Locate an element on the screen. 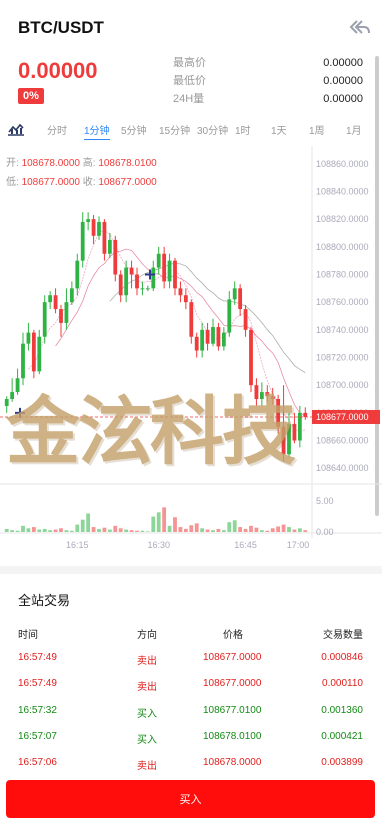 The image size is (382, 821). y-axis-tick-label: 108720.0000 is located at coordinates (342, 358).